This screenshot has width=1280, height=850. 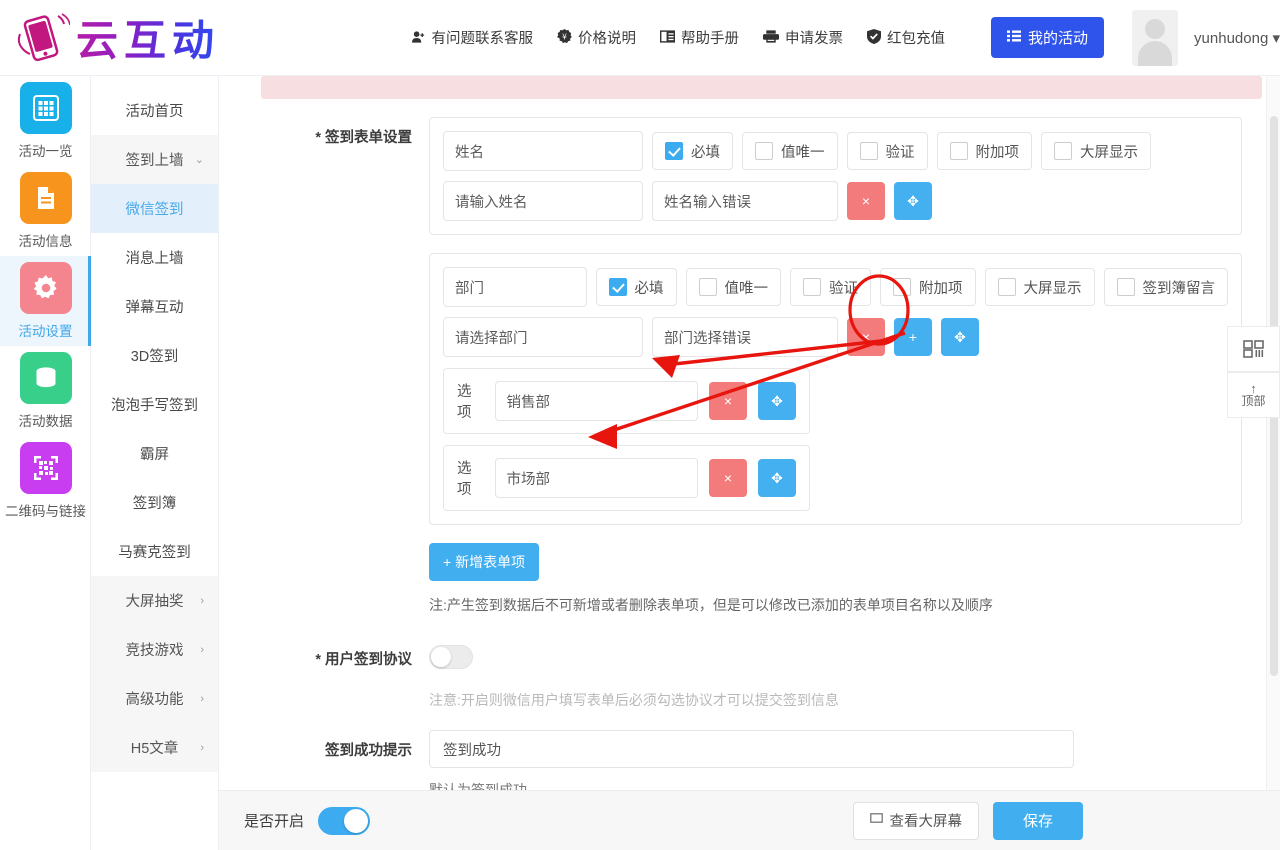 What do you see at coordinates (45, 211) in the screenshot?
I see `sidebar-item-activity-info: 活动信息` at bounding box center [45, 211].